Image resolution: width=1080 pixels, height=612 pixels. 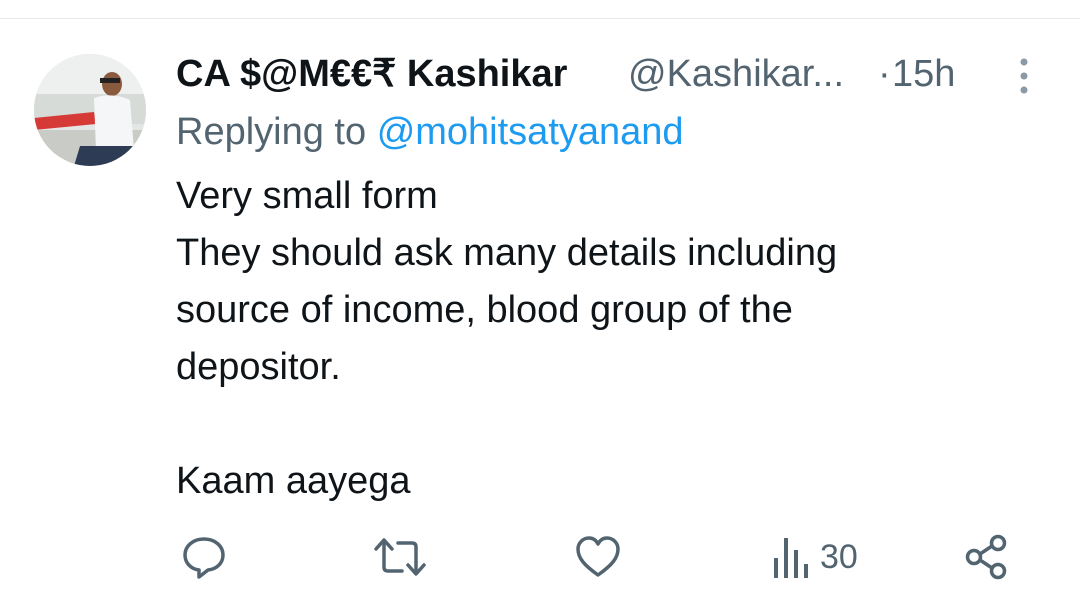 I want to click on like-button, so click(x=598, y=557).